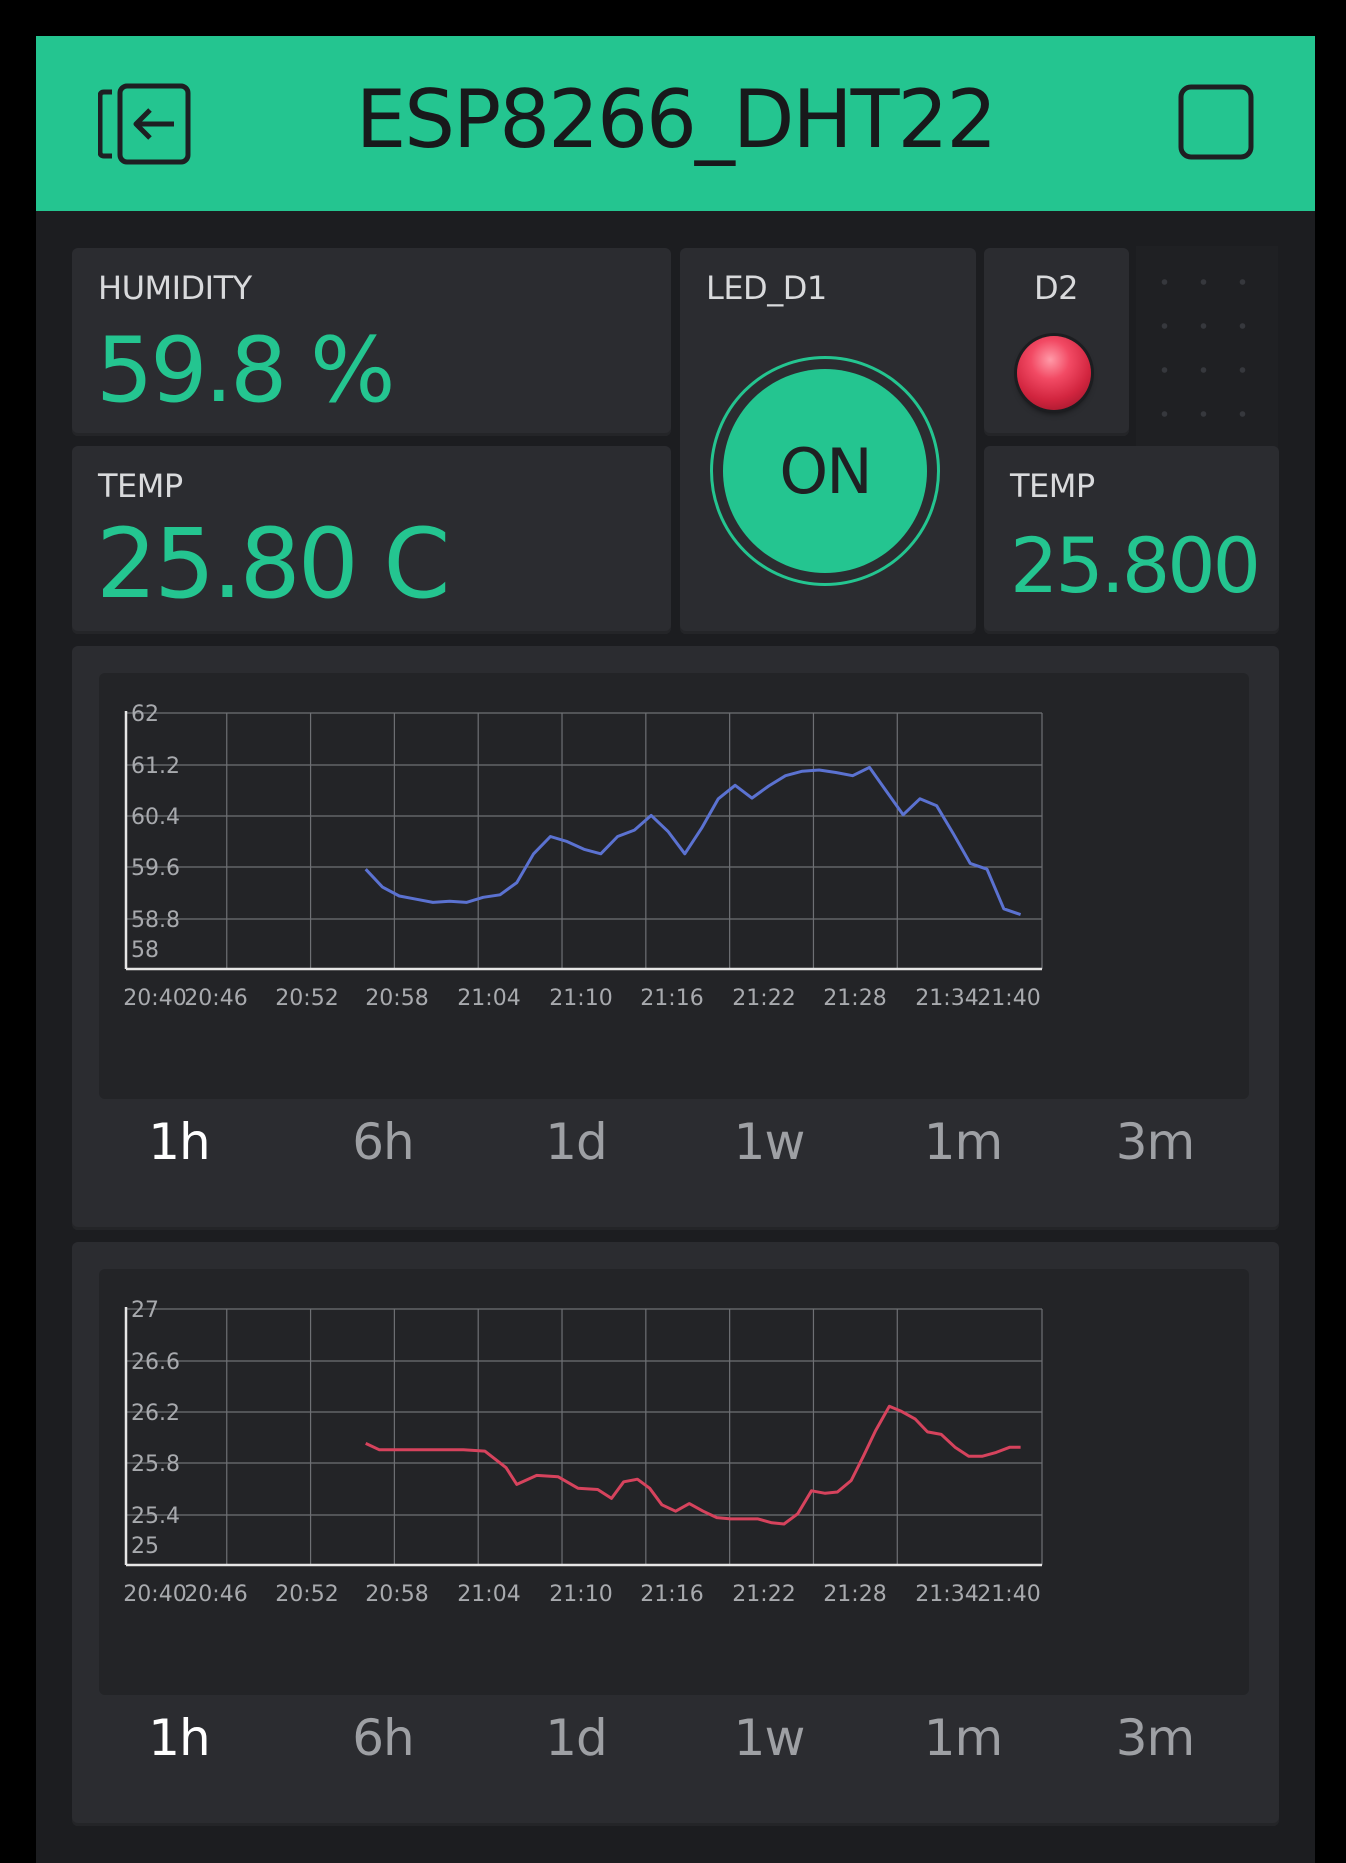 Image resolution: width=1346 pixels, height=1863 pixels. What do you see at coordinates (155, 1516) in the screenshot?
I see `y-tick-label: 25.4` at bounding box center [155, 1516].